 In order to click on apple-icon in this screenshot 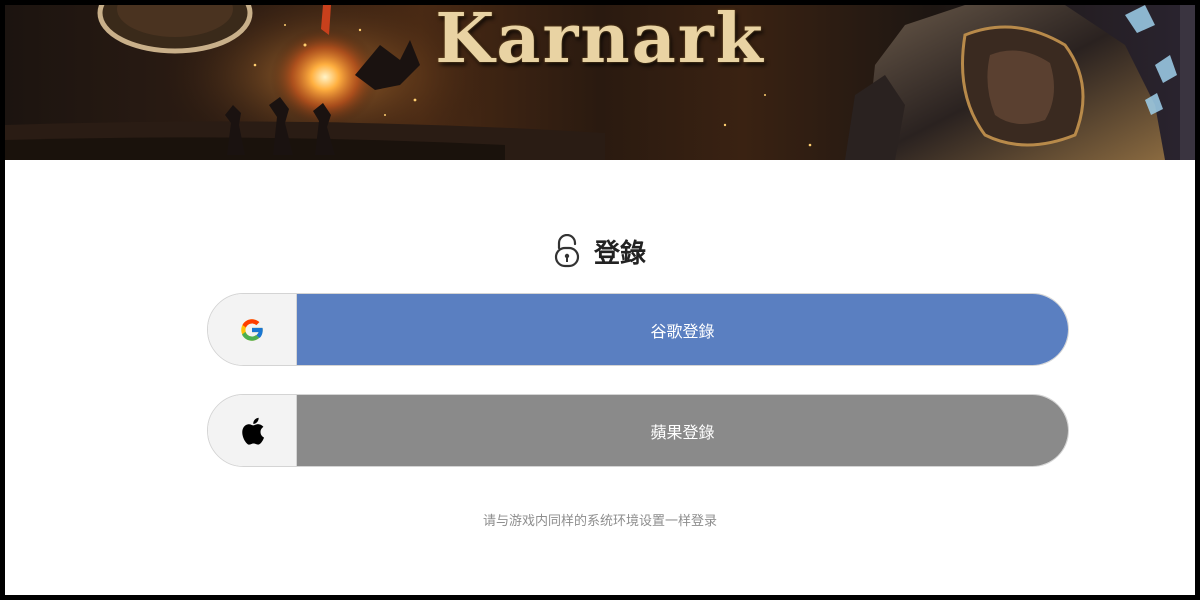, I will do `click(253, 431)`.